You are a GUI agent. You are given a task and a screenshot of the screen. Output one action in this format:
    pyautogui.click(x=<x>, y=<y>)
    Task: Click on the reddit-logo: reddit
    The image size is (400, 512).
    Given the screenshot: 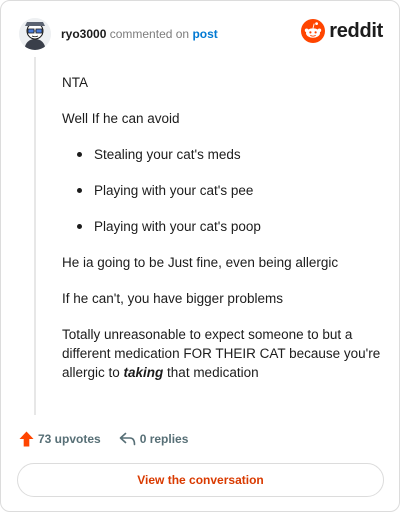 What is the action you would take?
    pyautogui.click(x=342, y=31)
    